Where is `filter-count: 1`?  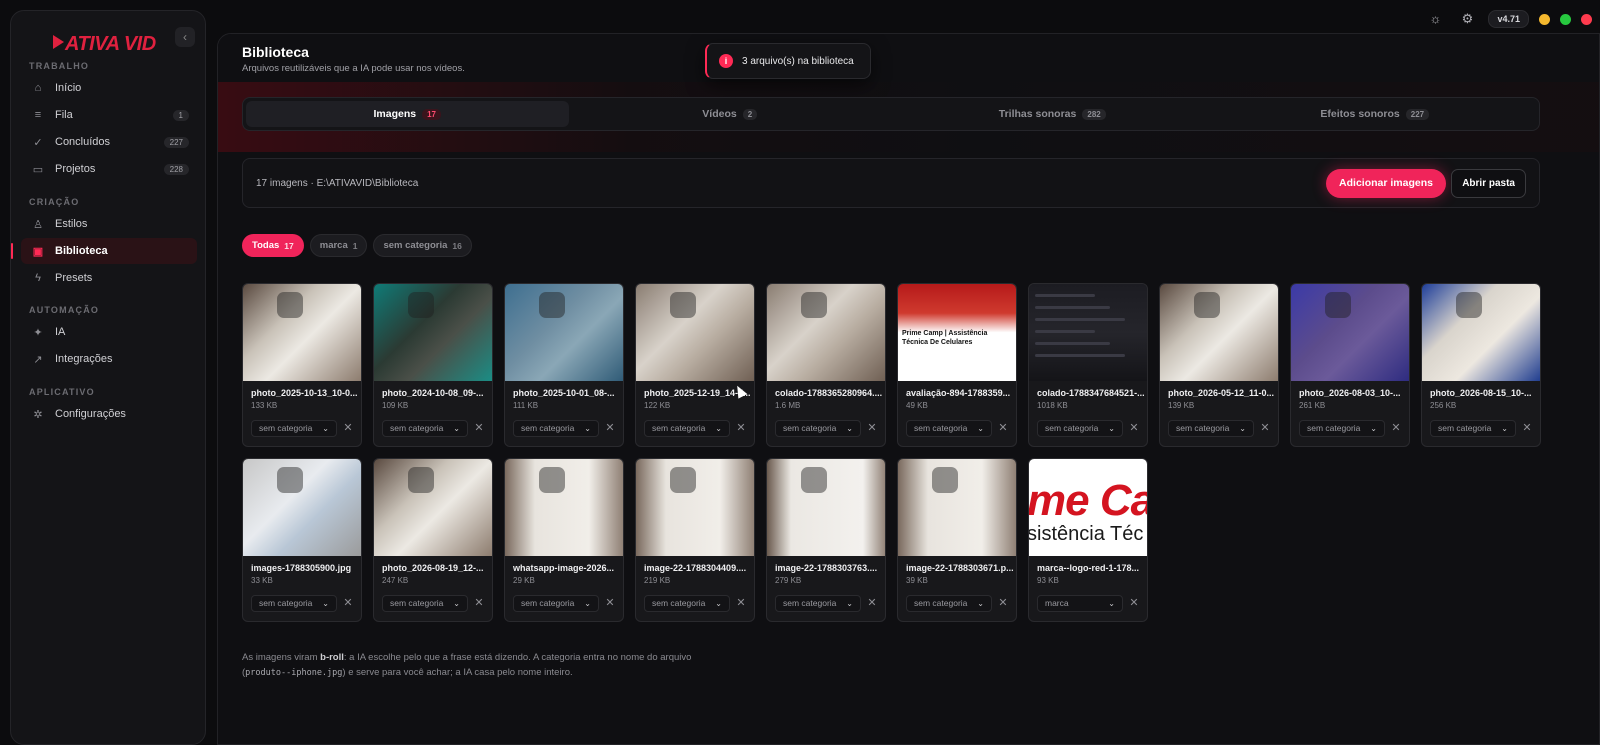 filter-count: 1 is located at coordinates (355, 245).